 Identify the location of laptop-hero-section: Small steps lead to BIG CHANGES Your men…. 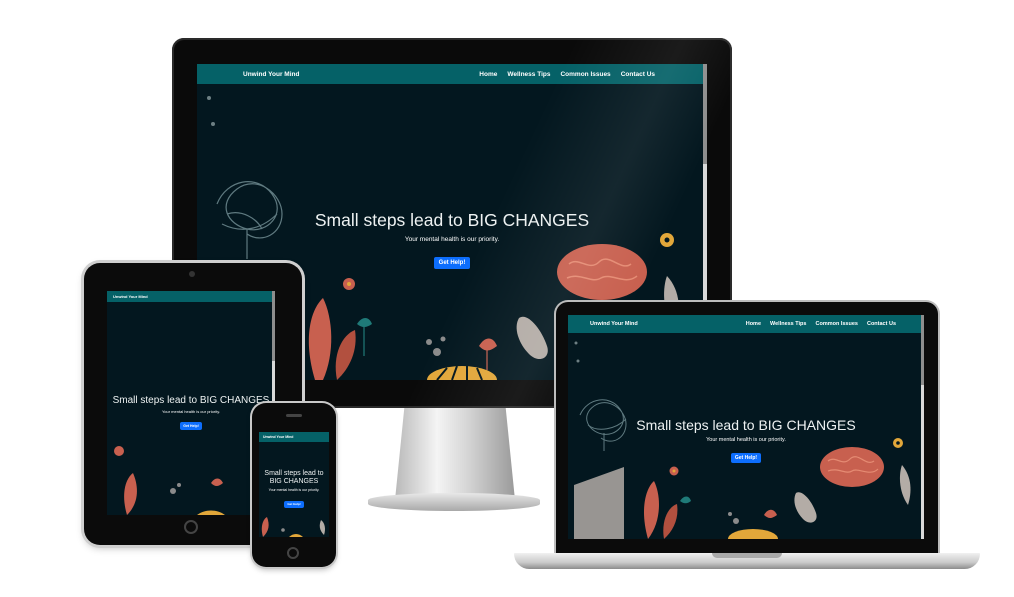
(746, 440).